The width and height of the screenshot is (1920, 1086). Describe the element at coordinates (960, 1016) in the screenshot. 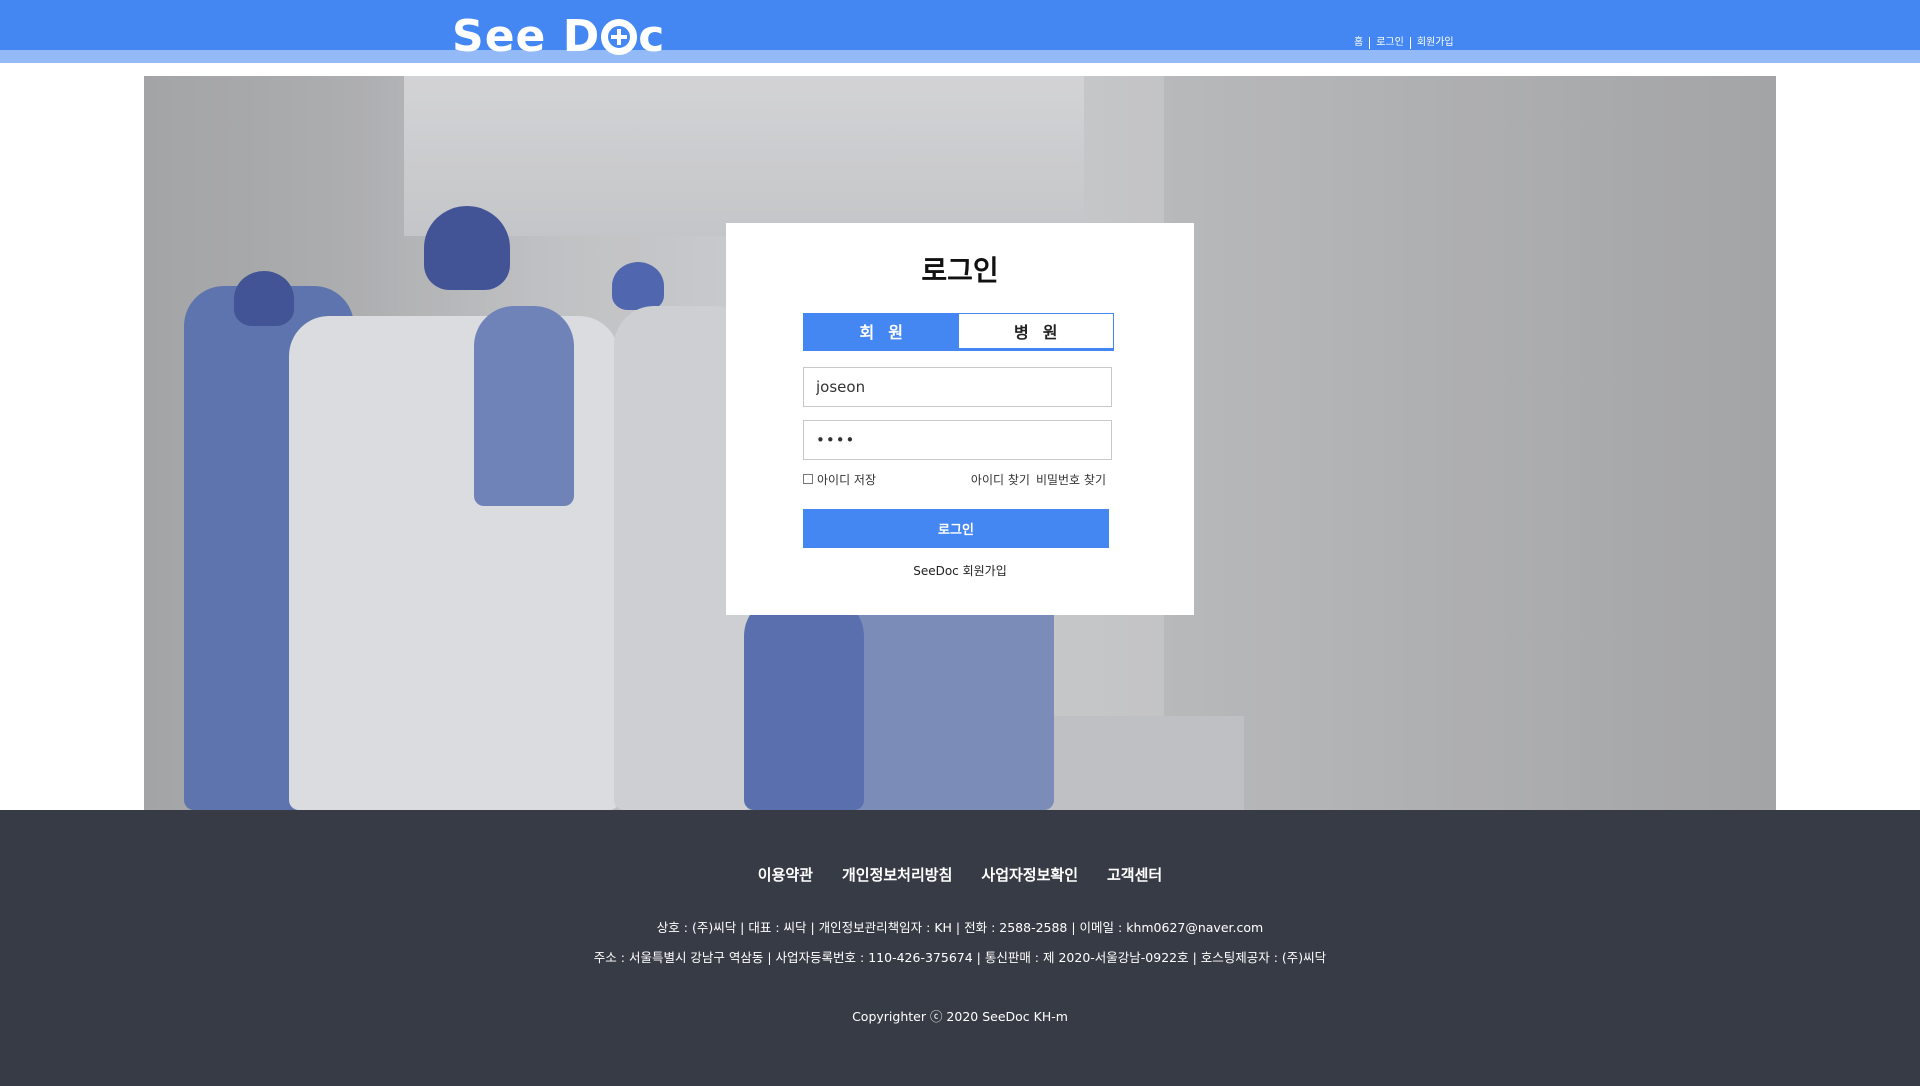

I see `copyright-text: Copyrighter ⓒ 2020 SeeDoc KH-m` at that location.